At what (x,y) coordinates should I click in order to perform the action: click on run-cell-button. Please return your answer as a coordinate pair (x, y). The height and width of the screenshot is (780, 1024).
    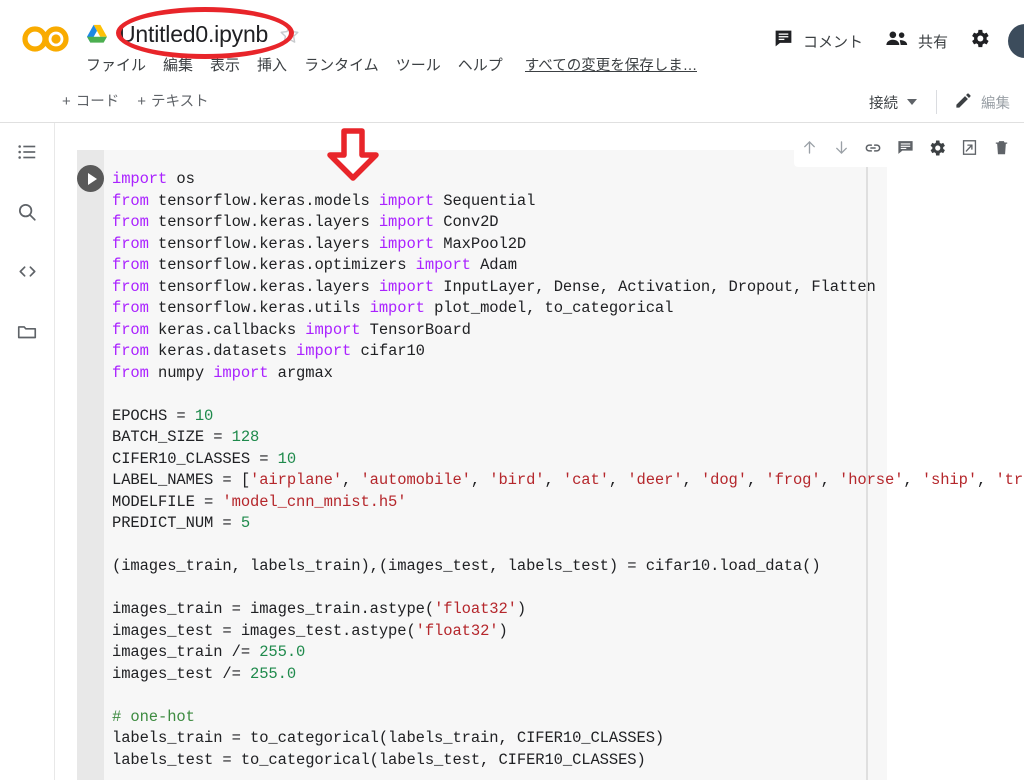
    Looking at the image, I should click on (90, 178).